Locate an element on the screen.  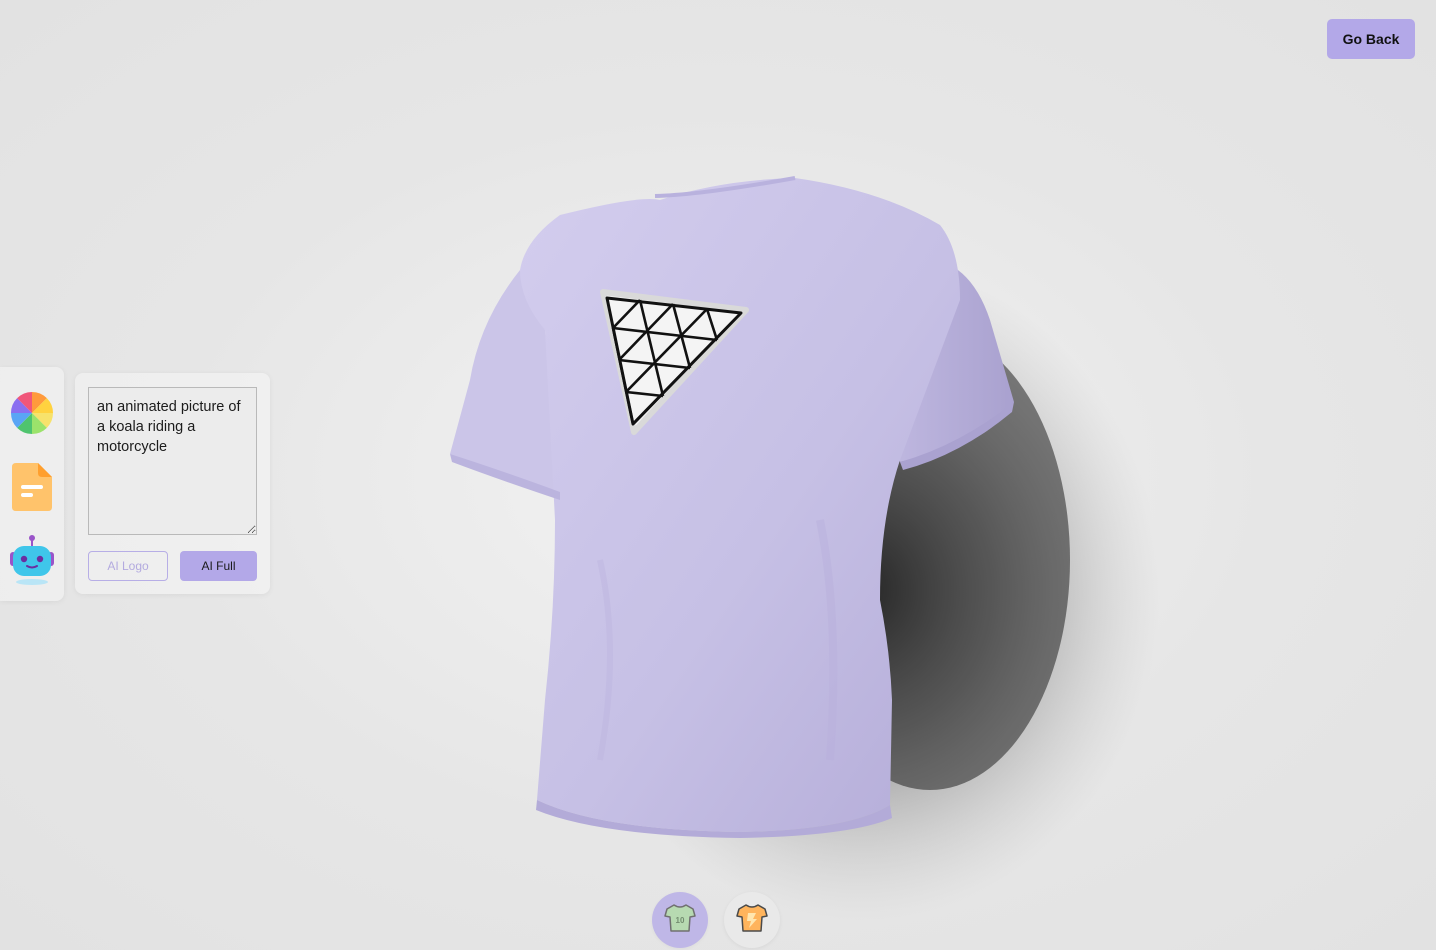
ai-logo-button: AI Logo is located at coordinates (128, 566).